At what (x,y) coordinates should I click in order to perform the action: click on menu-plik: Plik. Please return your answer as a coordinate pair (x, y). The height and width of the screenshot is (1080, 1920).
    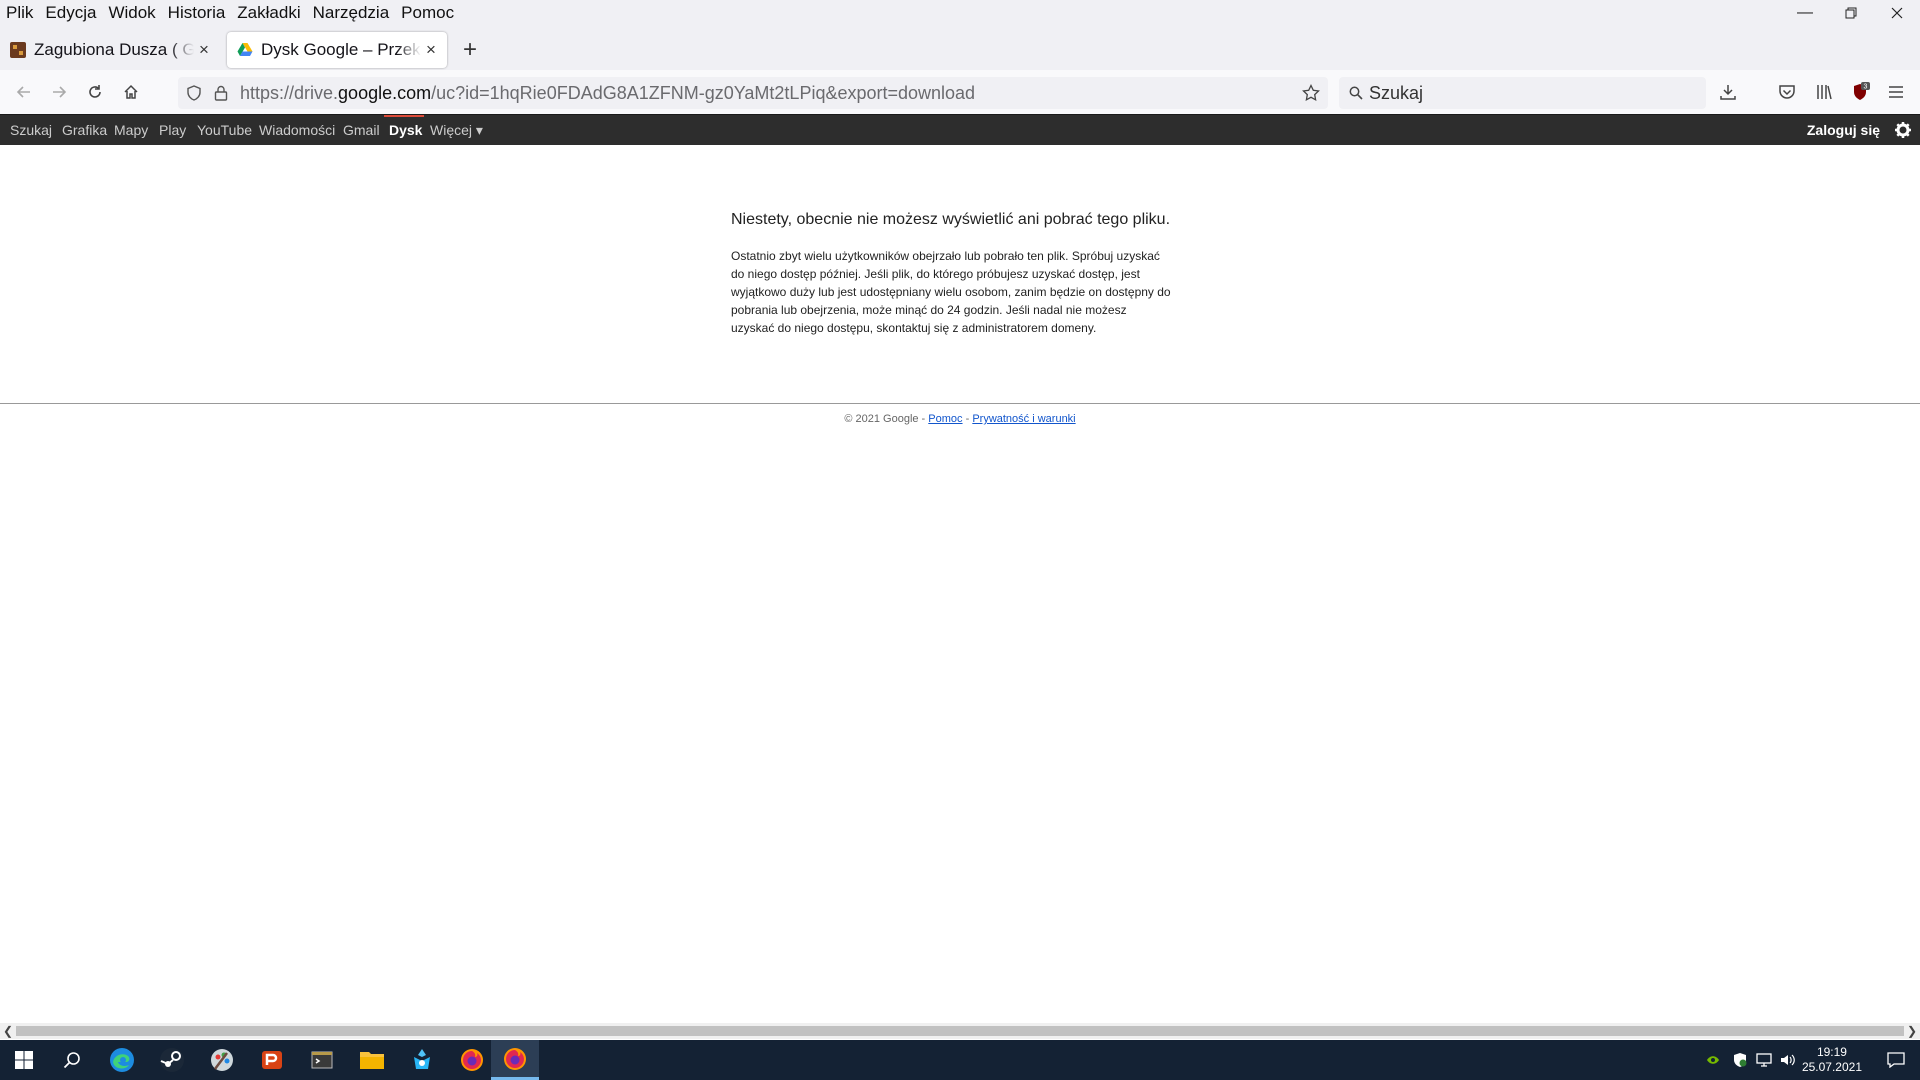
    Looking at the image, I should click on (19, 13).